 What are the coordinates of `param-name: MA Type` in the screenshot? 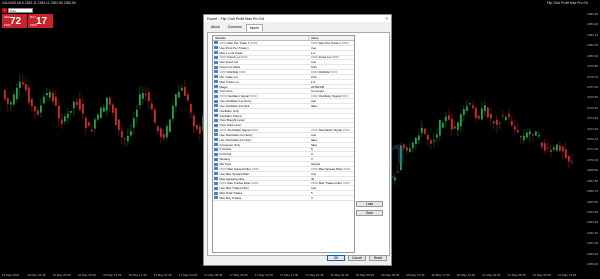 It's located at (225, 164).